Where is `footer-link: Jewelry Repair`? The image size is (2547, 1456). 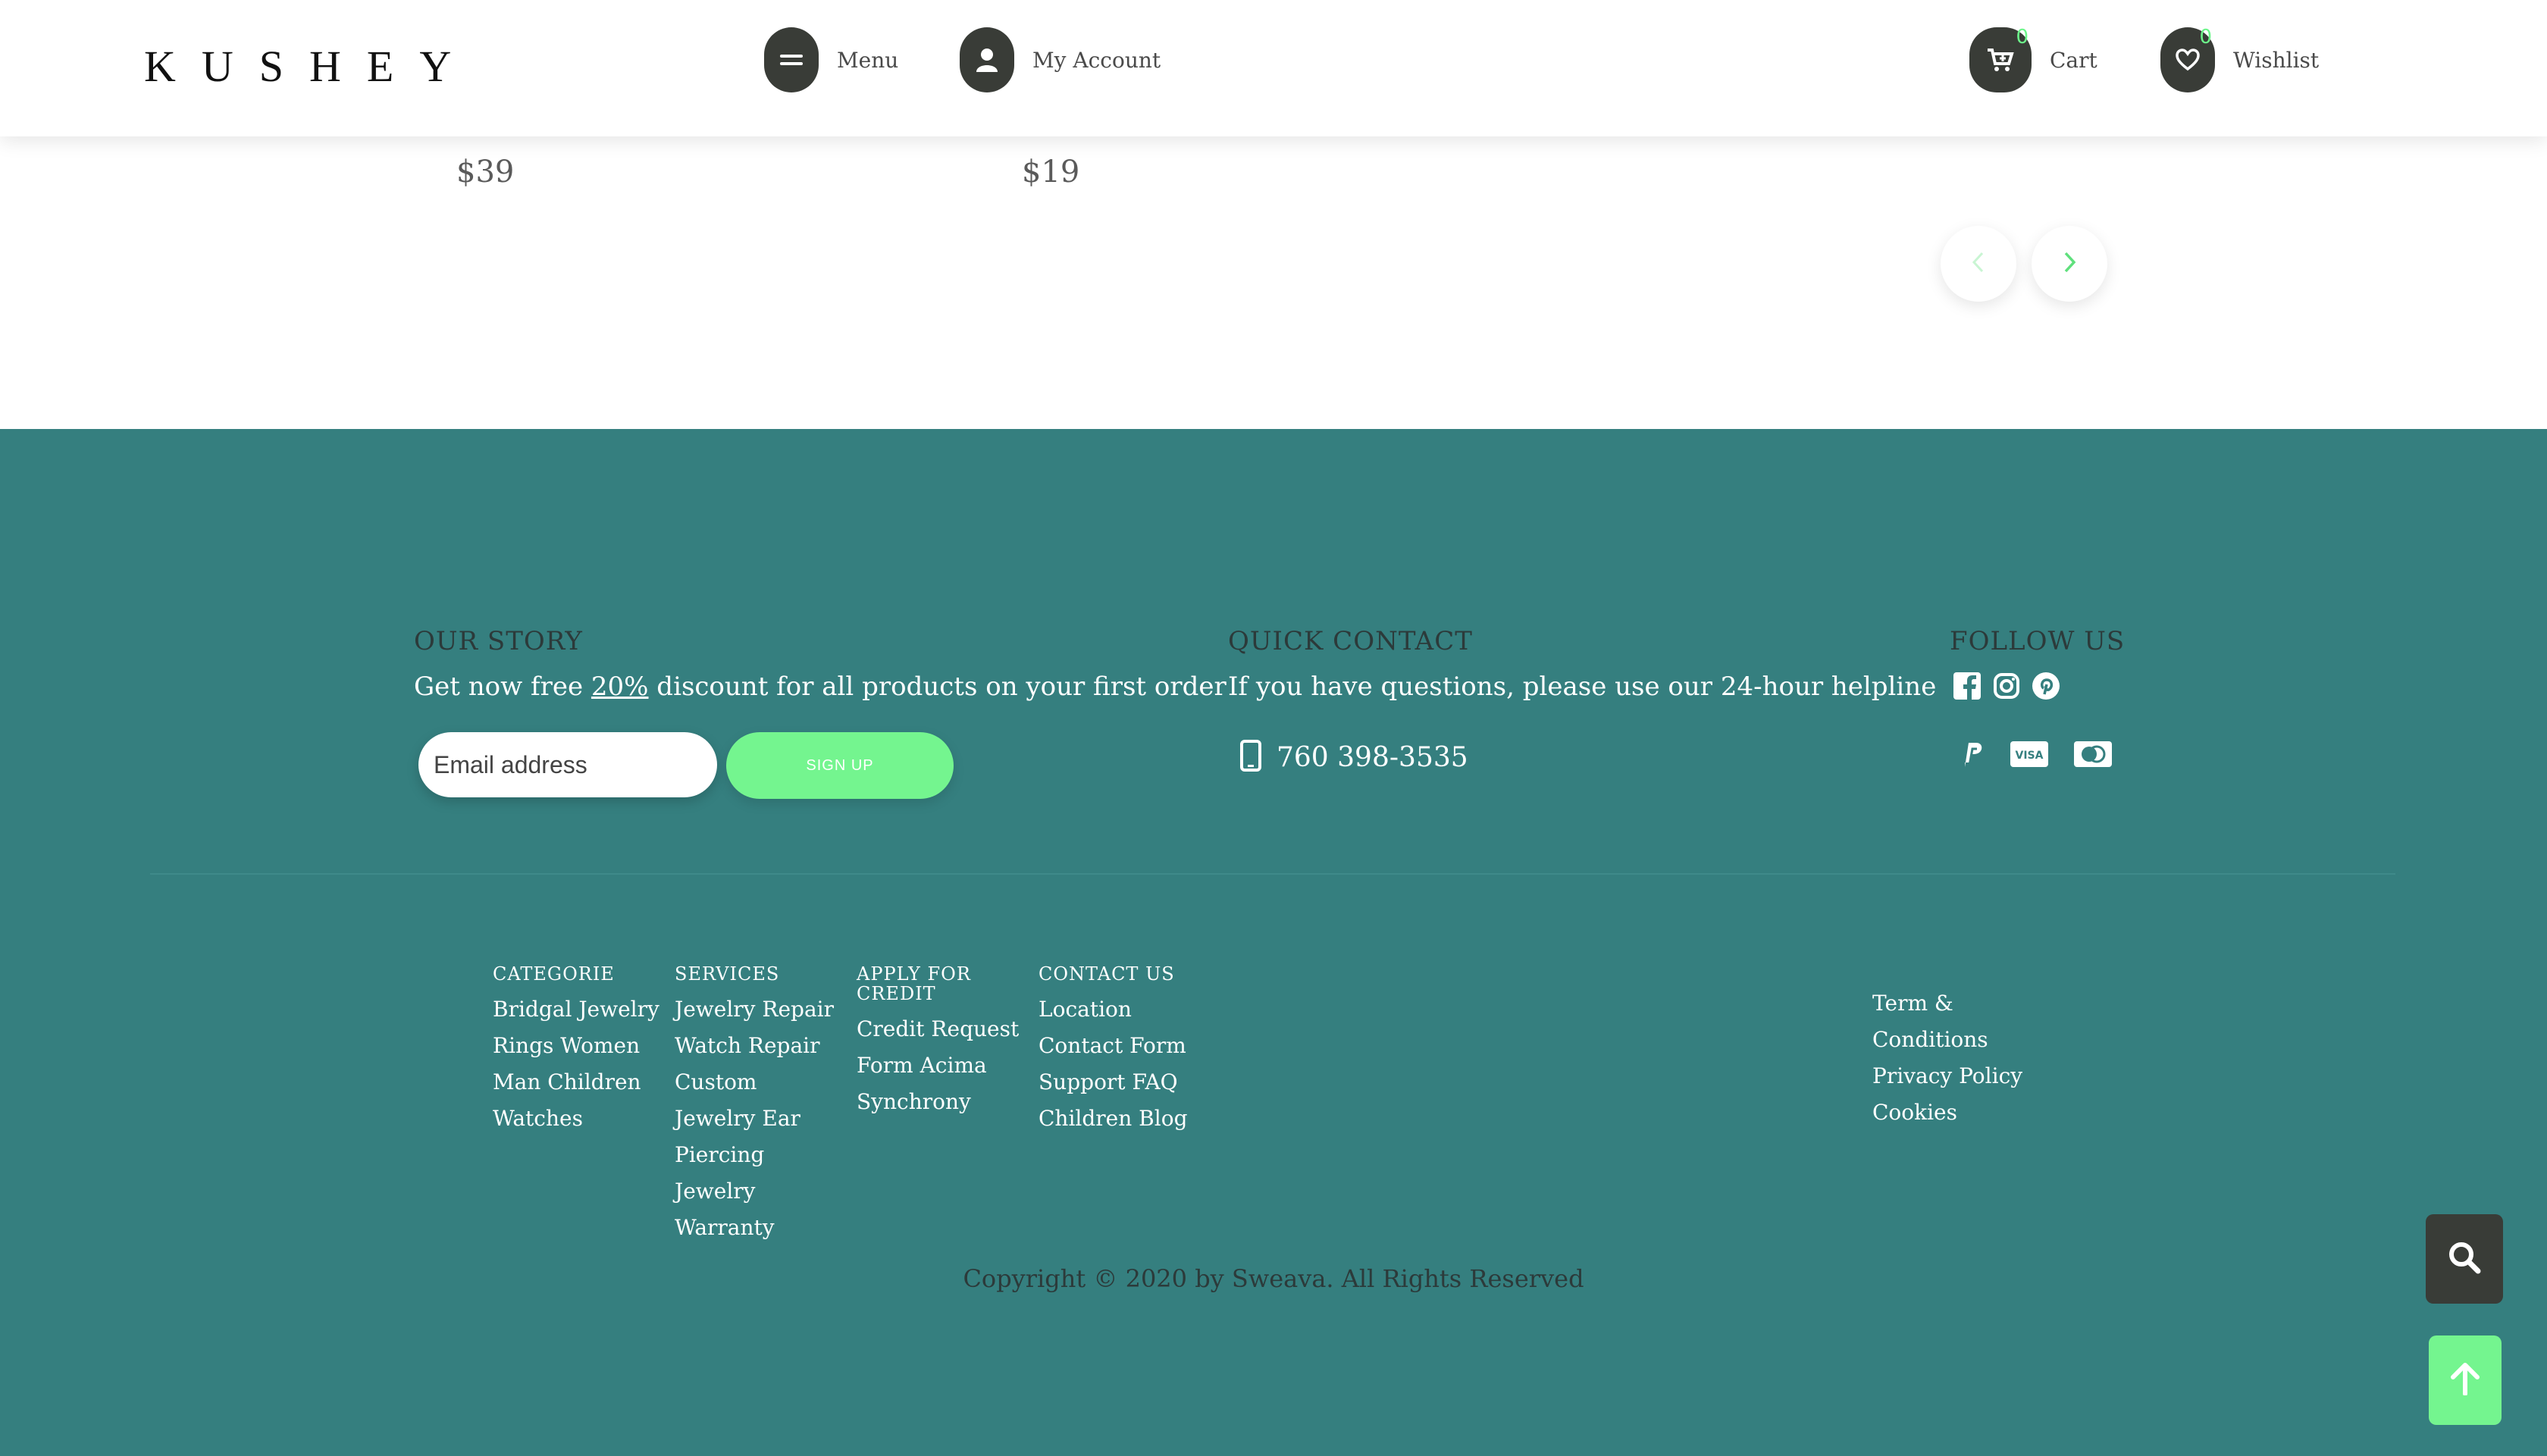 footer-link: Jewelry Repair is located at coordinates (754, 1009).